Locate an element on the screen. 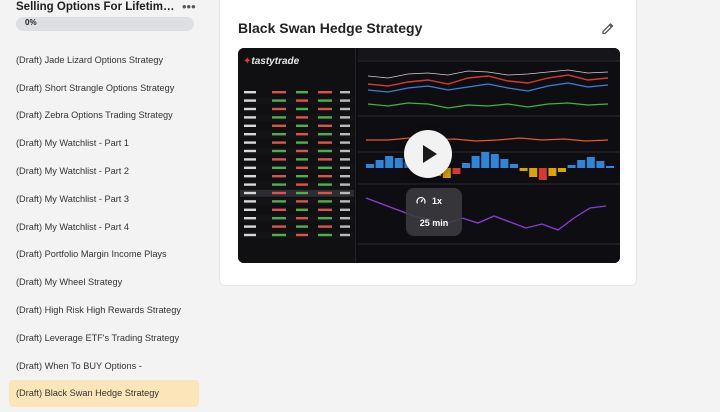 The height and width of the screenshot is (412, 720). lesson-item-active: (Draft) Black Swan Hedge Strategy is located at coordinates (104, 393).